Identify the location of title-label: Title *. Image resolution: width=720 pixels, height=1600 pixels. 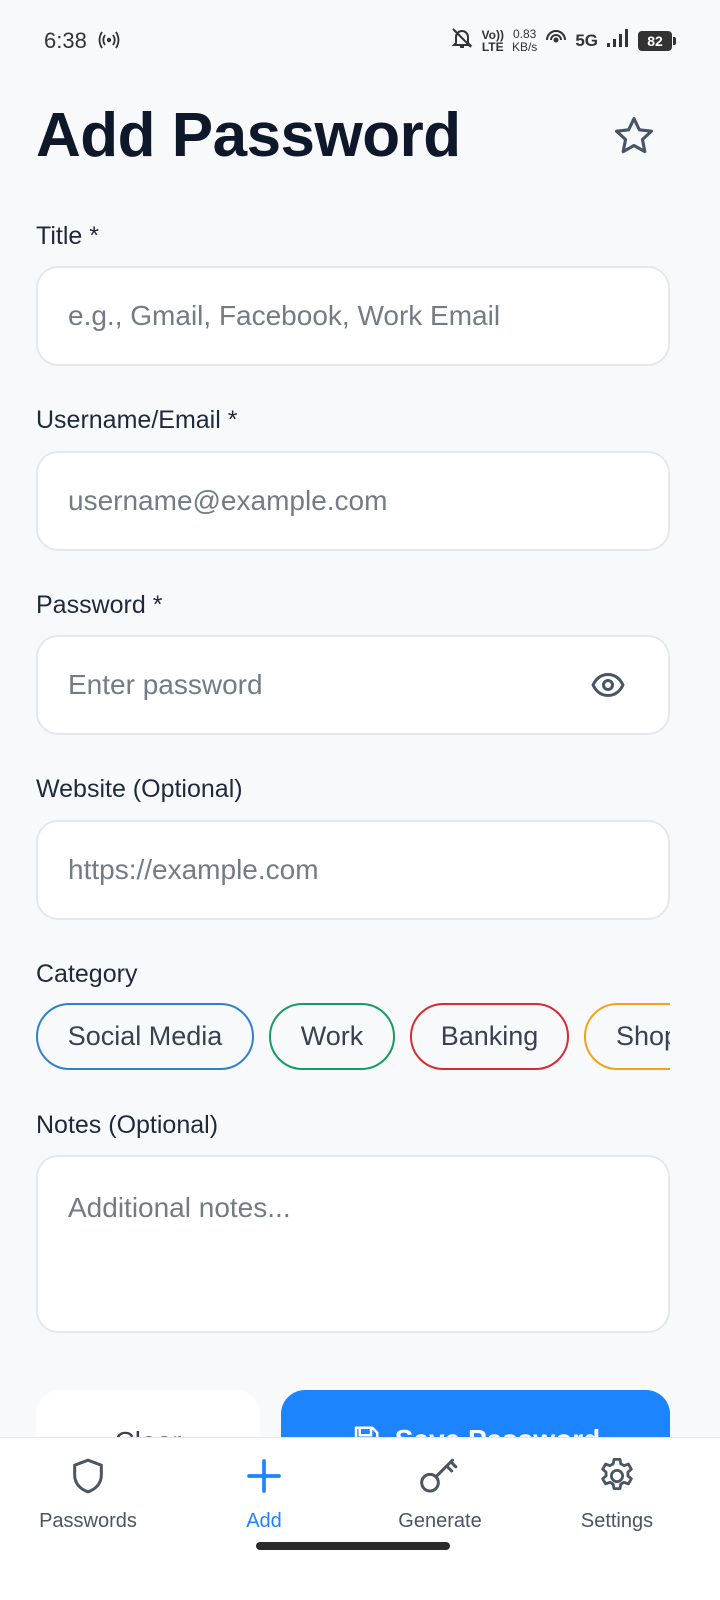
(67, 236).